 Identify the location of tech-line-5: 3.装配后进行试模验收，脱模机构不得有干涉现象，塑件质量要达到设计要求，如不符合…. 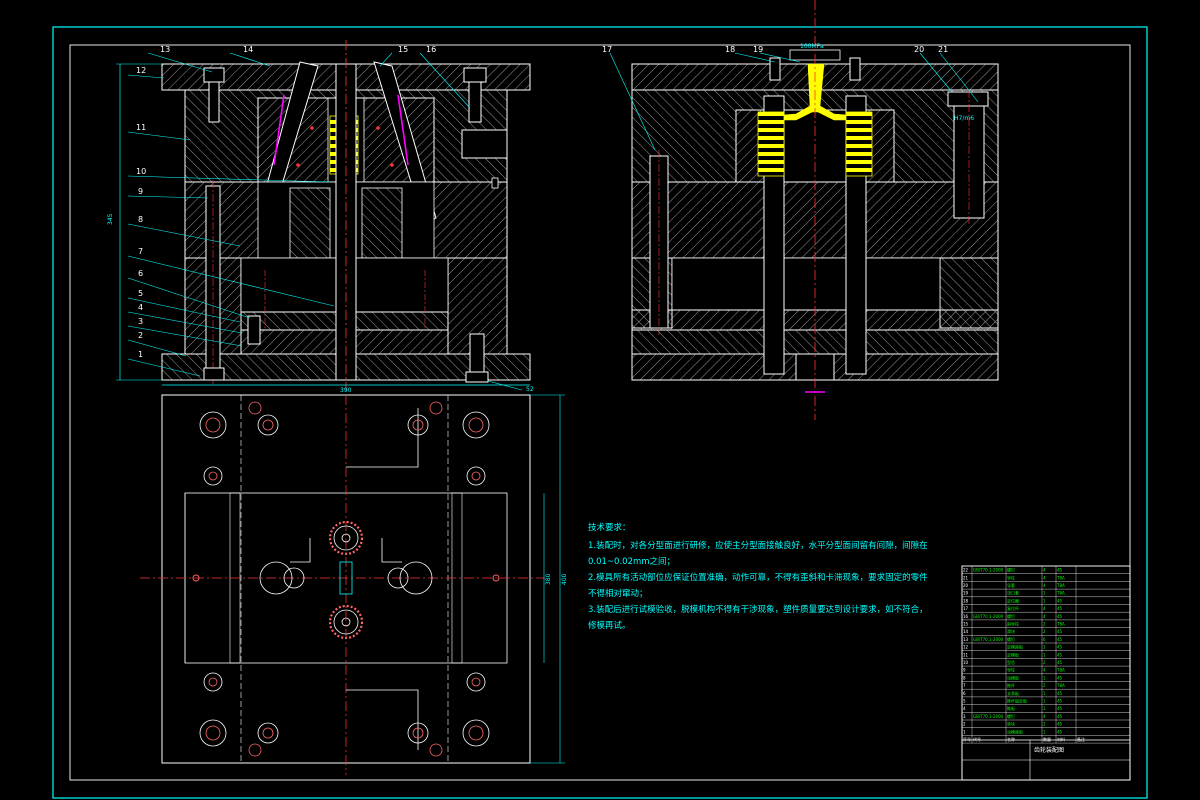
(758, 609).